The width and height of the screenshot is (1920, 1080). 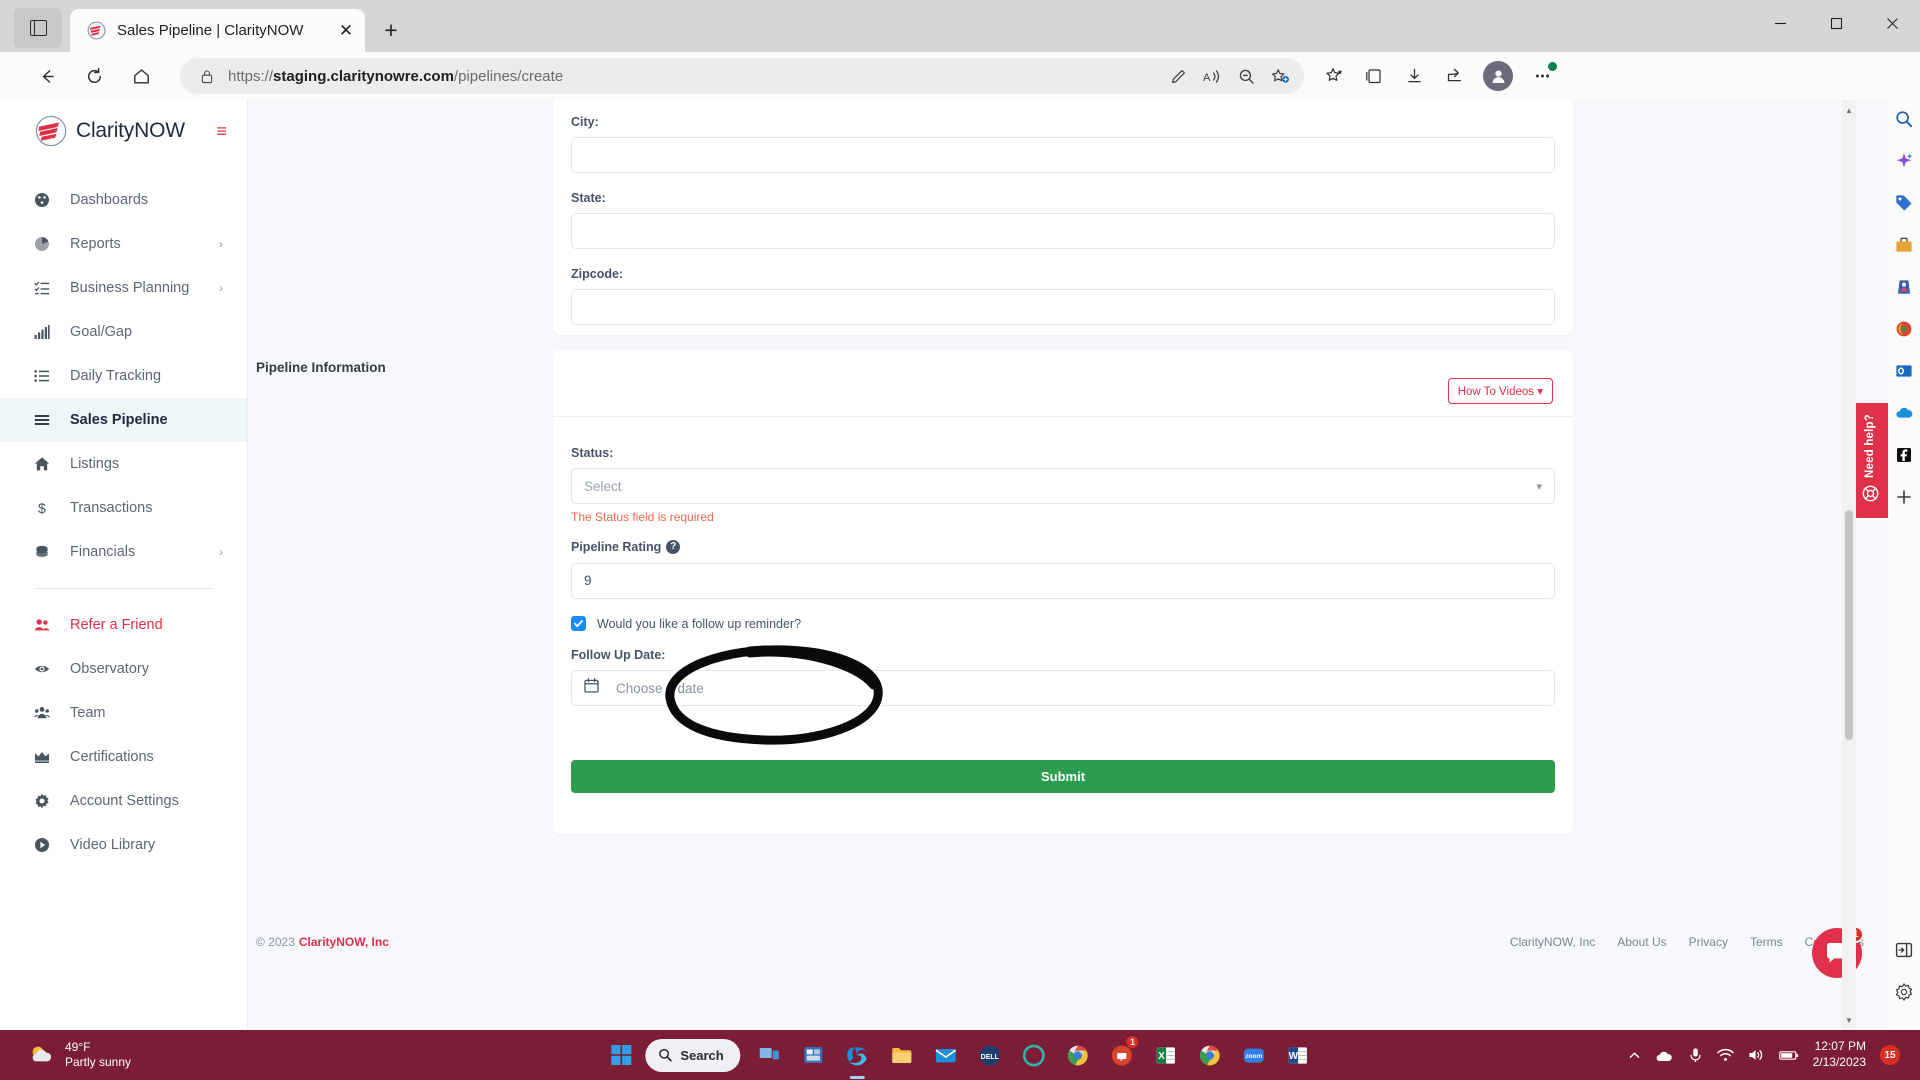 What do you see at coordinates (902, 1055) in the screenshot?
I see `taskbar-app-file-explorer` at bounding box center [902, 1055].